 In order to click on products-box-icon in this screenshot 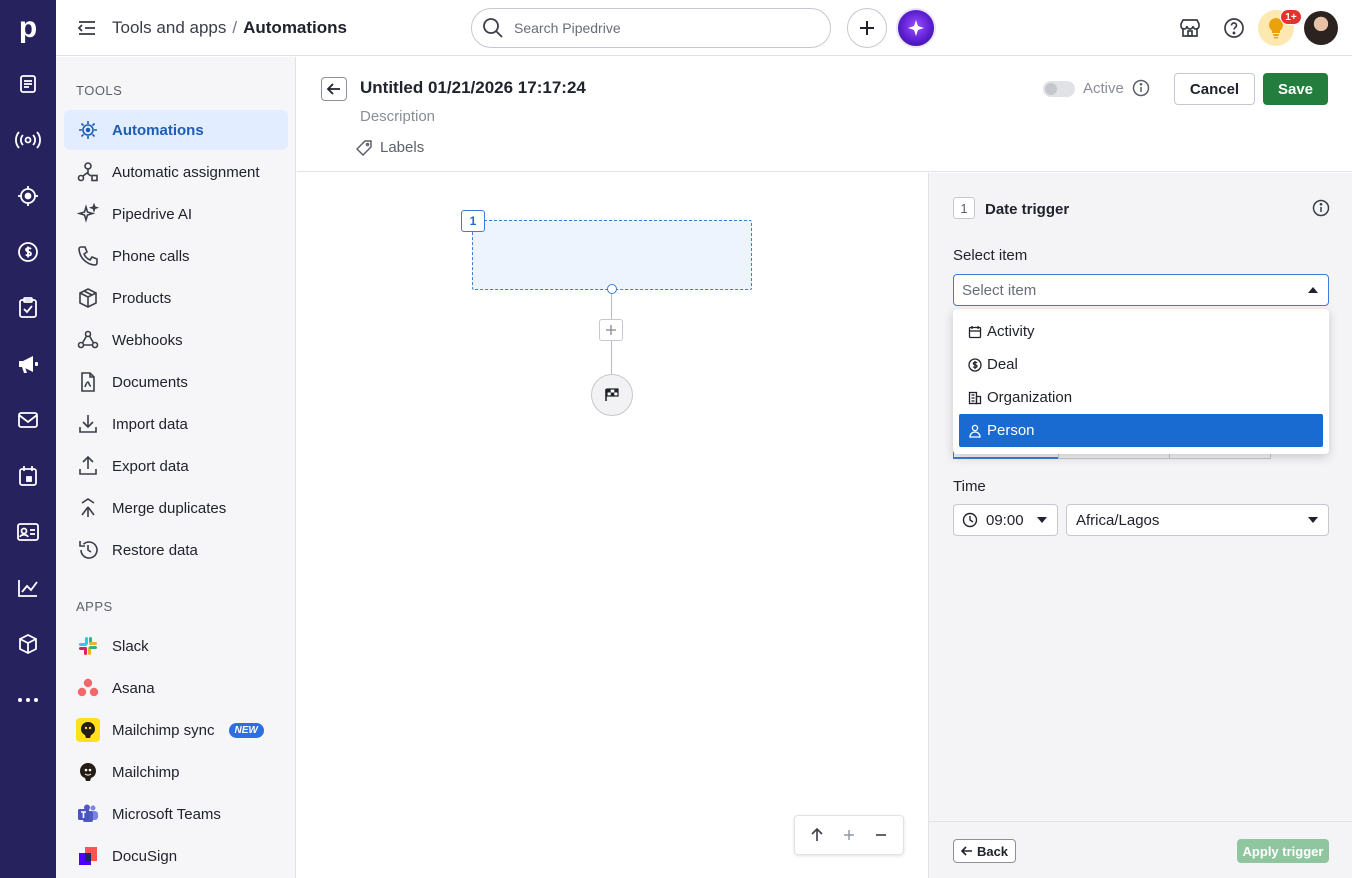, I will do `click(28, 644)`.